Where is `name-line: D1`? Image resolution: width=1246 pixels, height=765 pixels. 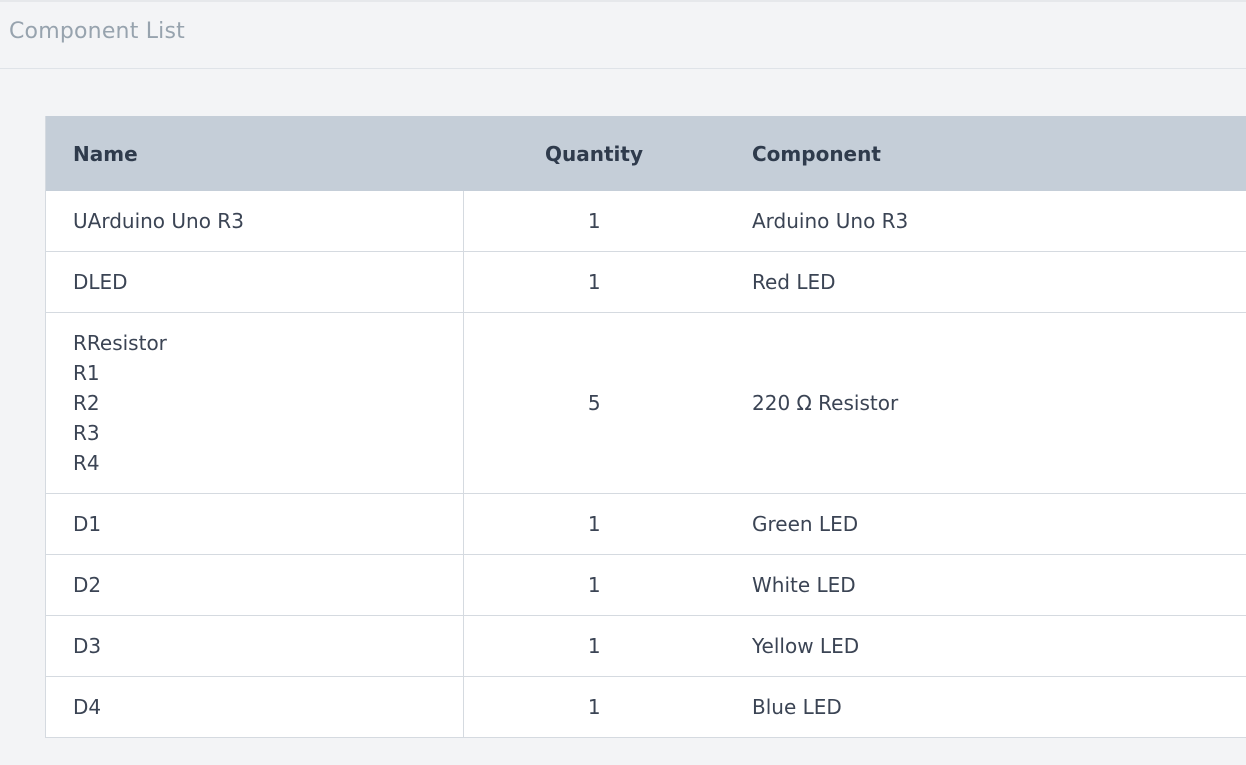
name-line: D1 is located at coordinates (87, 524).